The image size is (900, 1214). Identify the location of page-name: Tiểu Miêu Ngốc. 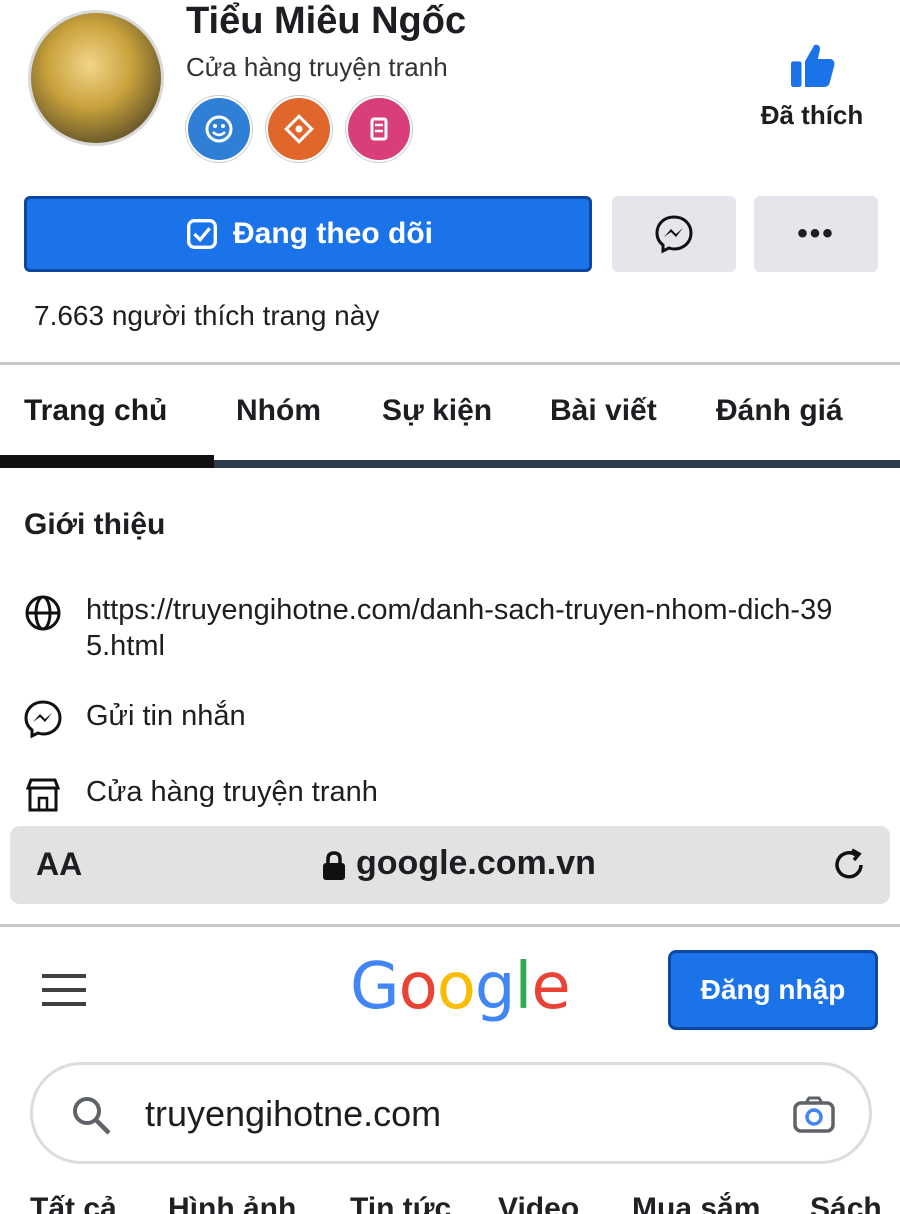
(326, 21).